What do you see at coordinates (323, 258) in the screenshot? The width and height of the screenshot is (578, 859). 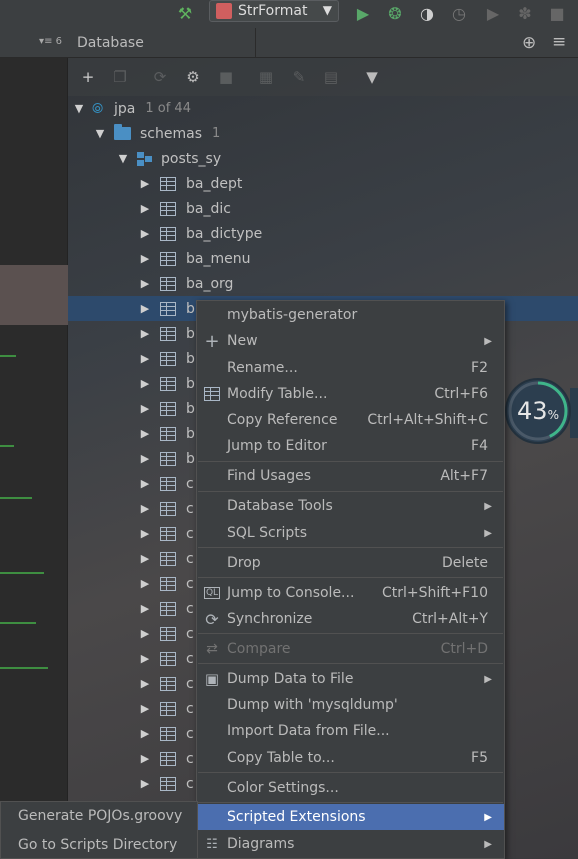 I see `tree-node-table: ▶ ba_menu` at bounding box center [323, 258].